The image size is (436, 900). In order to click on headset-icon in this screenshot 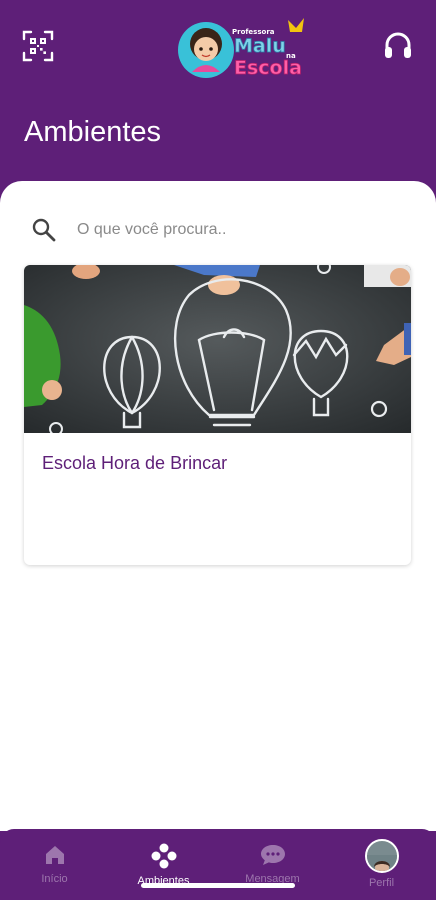, I will do `click(398, 45)`.